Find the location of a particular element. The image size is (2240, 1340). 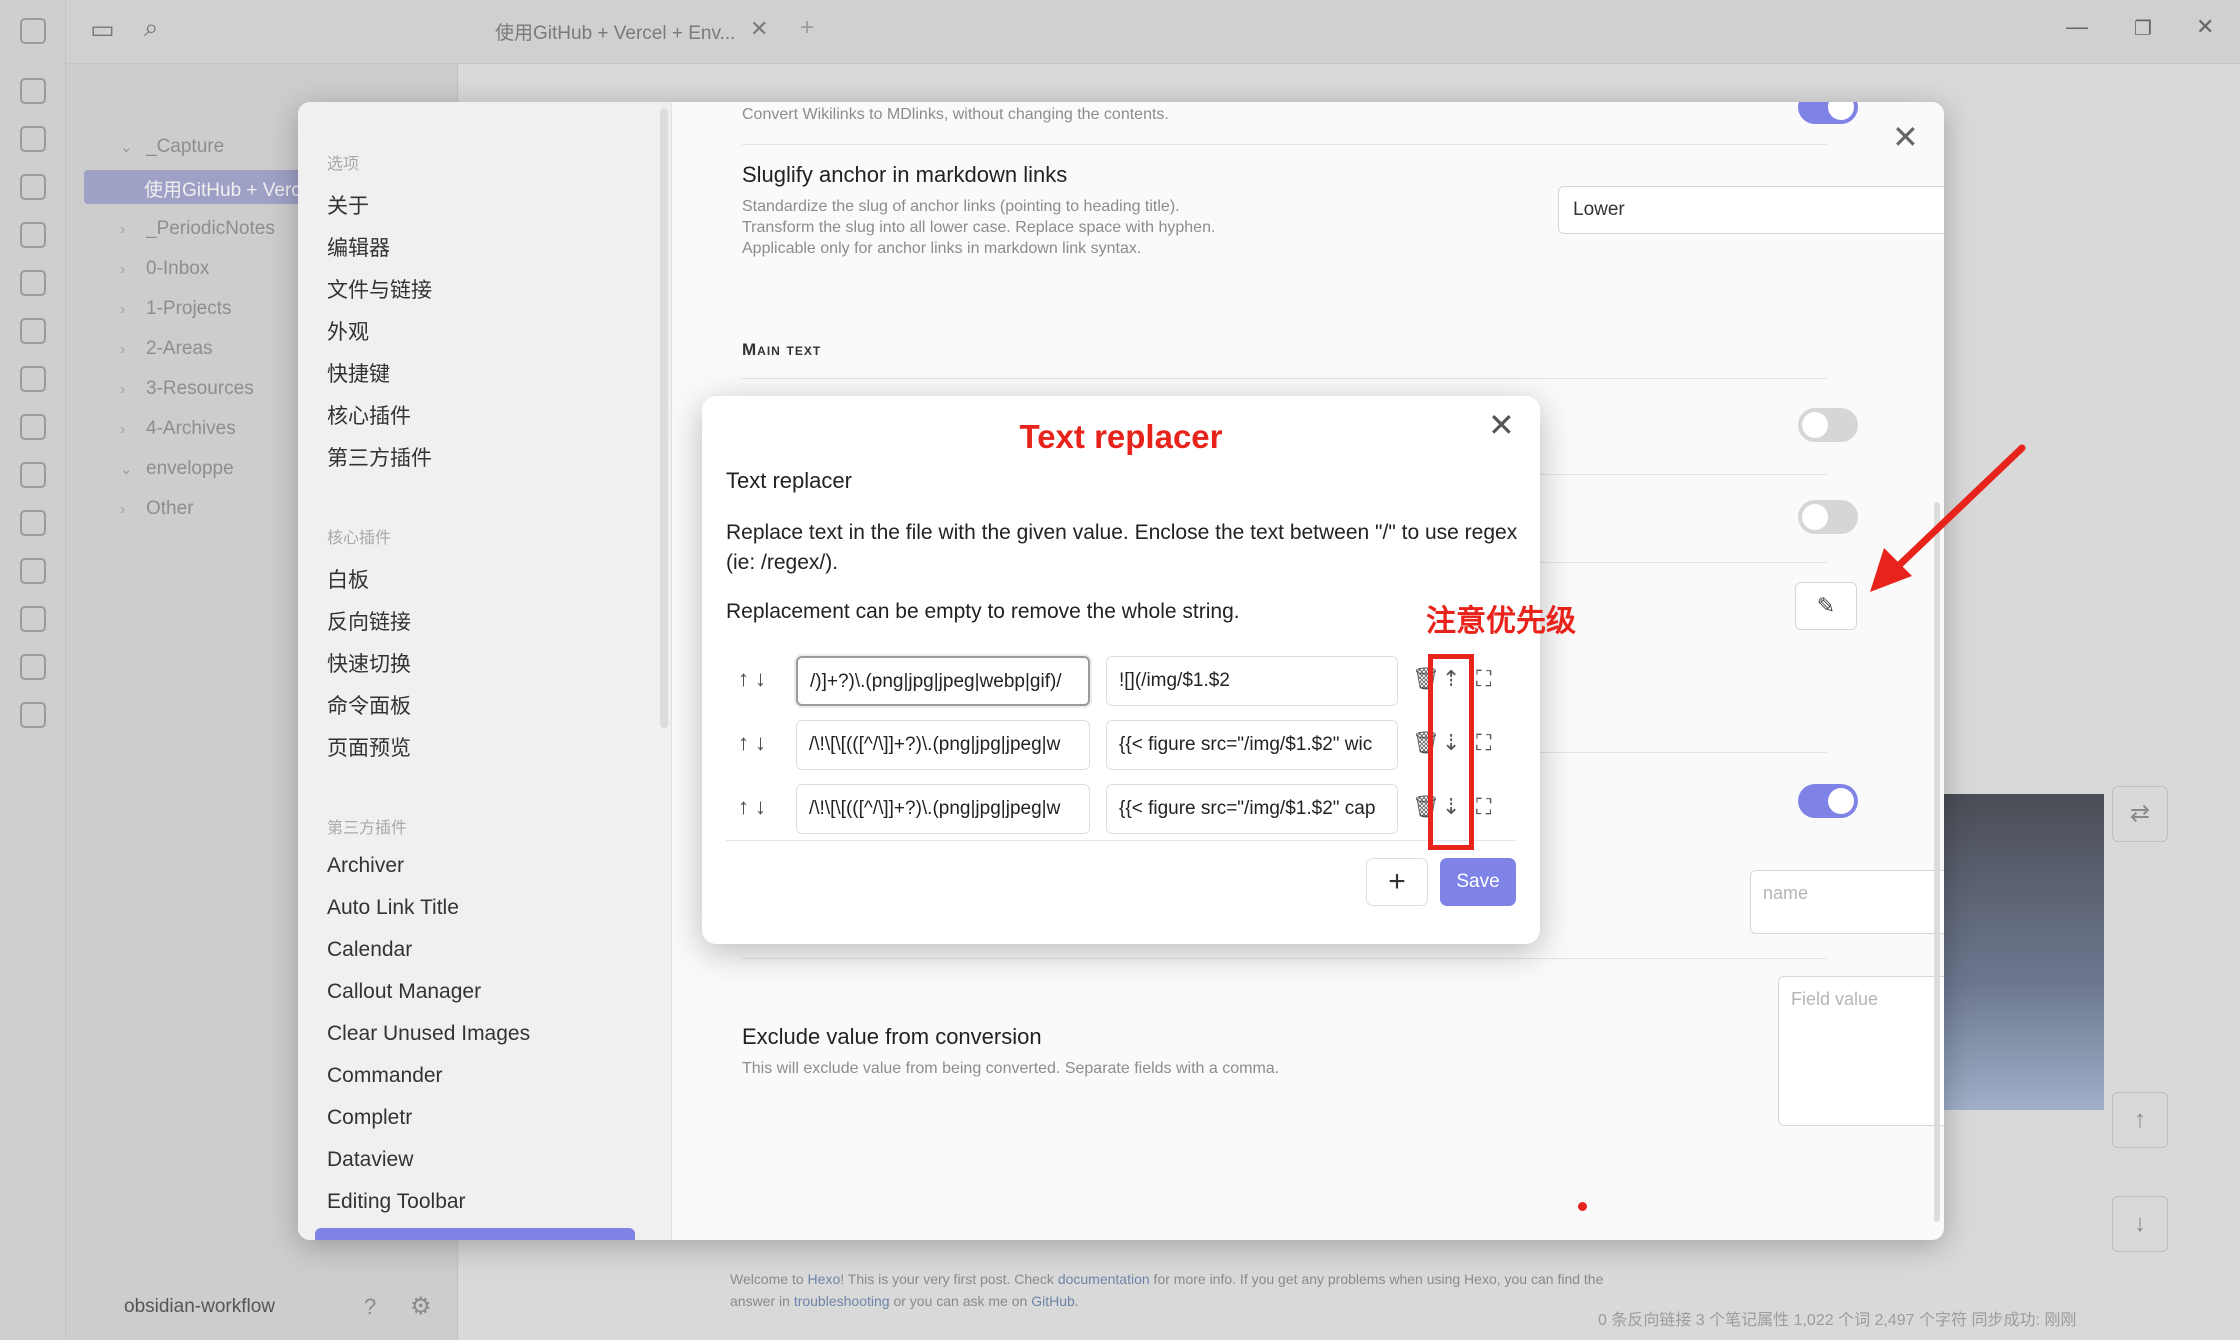

github-link: GitHub is located at coordinates (1053, 1301).